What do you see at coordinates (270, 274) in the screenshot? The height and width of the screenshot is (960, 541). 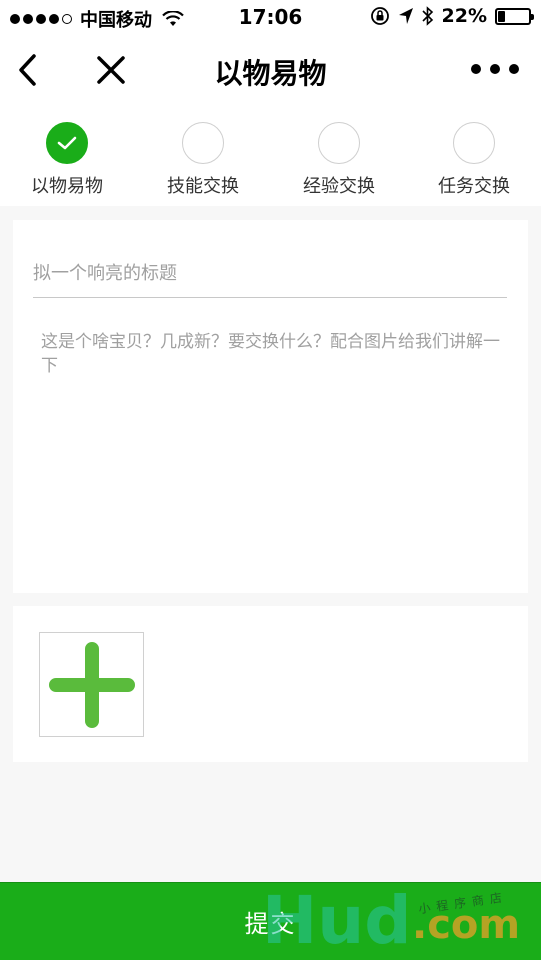 I see `title-input` at bounding box center [270, 274].